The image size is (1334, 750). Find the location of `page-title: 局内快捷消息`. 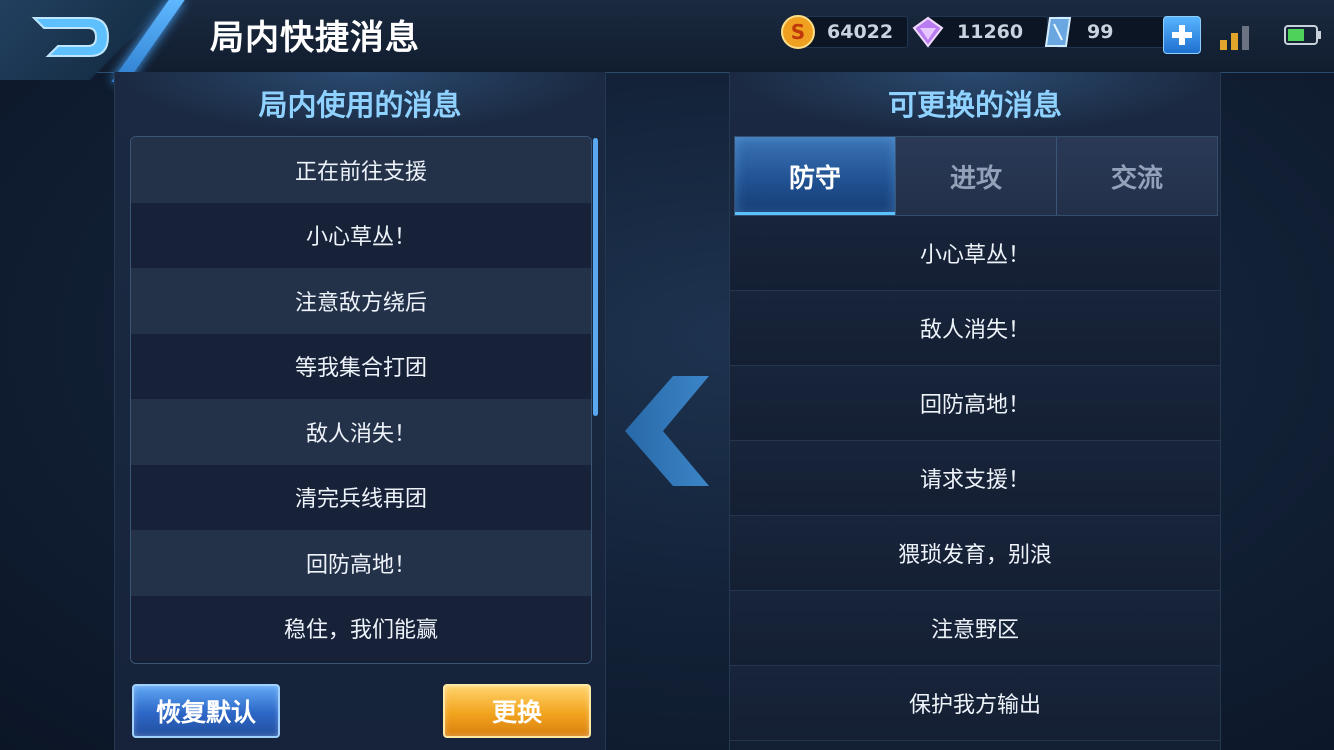

page-title: 局内快捷消息 is located at coordinates (315, 38).